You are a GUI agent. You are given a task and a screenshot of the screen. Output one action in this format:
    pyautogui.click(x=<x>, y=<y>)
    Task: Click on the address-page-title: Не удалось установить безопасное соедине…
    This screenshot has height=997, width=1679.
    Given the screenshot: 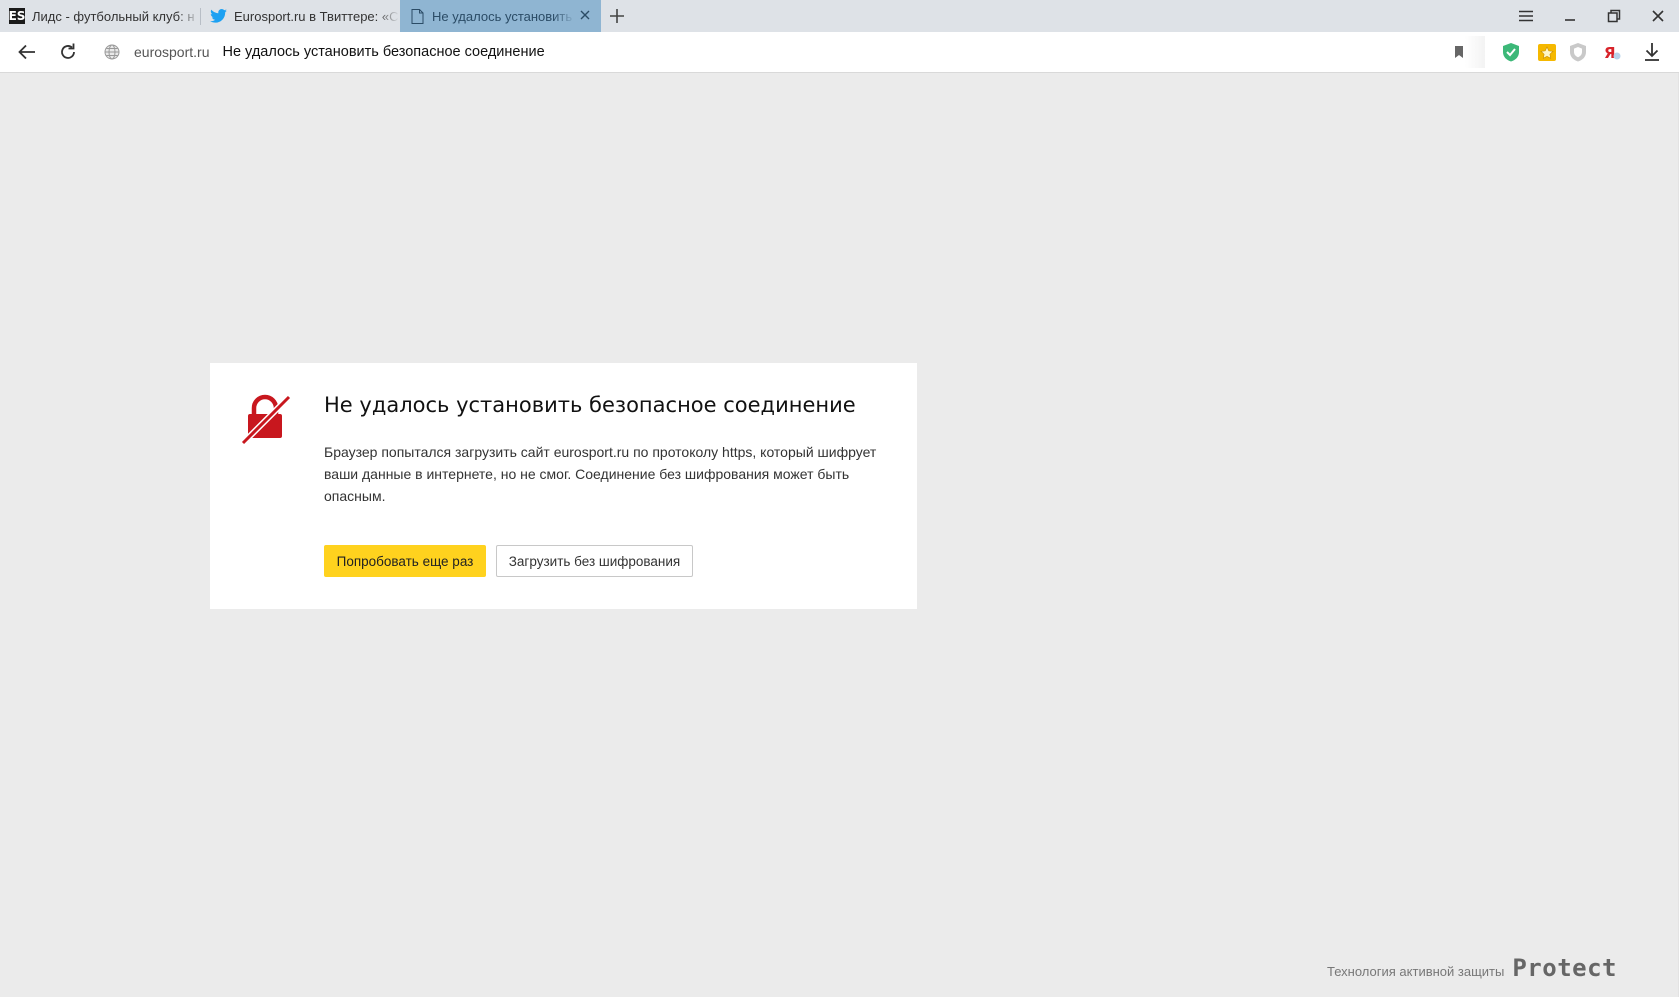 What is the action you would take?
    pyautogui.click(x=383, y=52)
    